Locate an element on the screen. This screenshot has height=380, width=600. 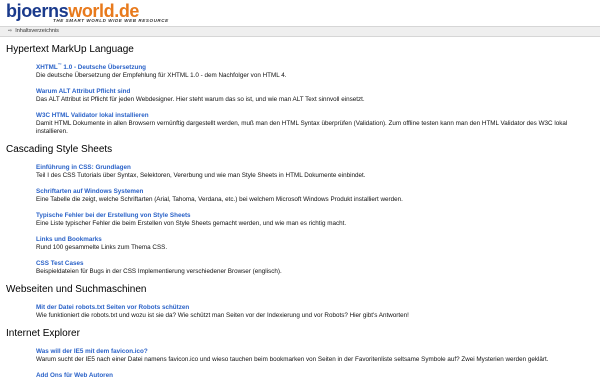
article-link: Warum ALT Attribut Pflicht sind is located at coordinates (318, 92).